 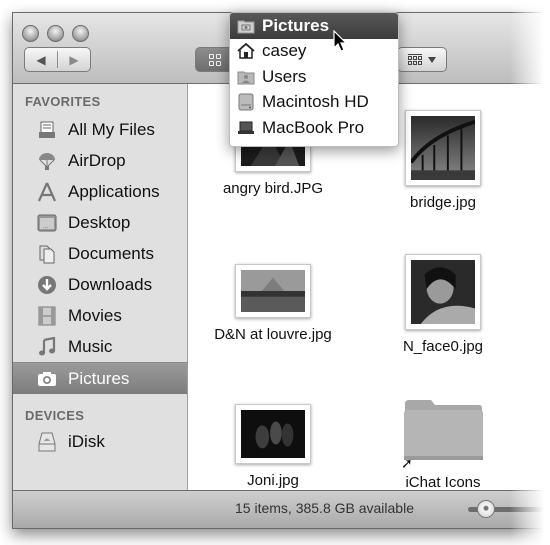 I want to click on menu-item-label: Macintosh HD, so click(x=315, y=102).